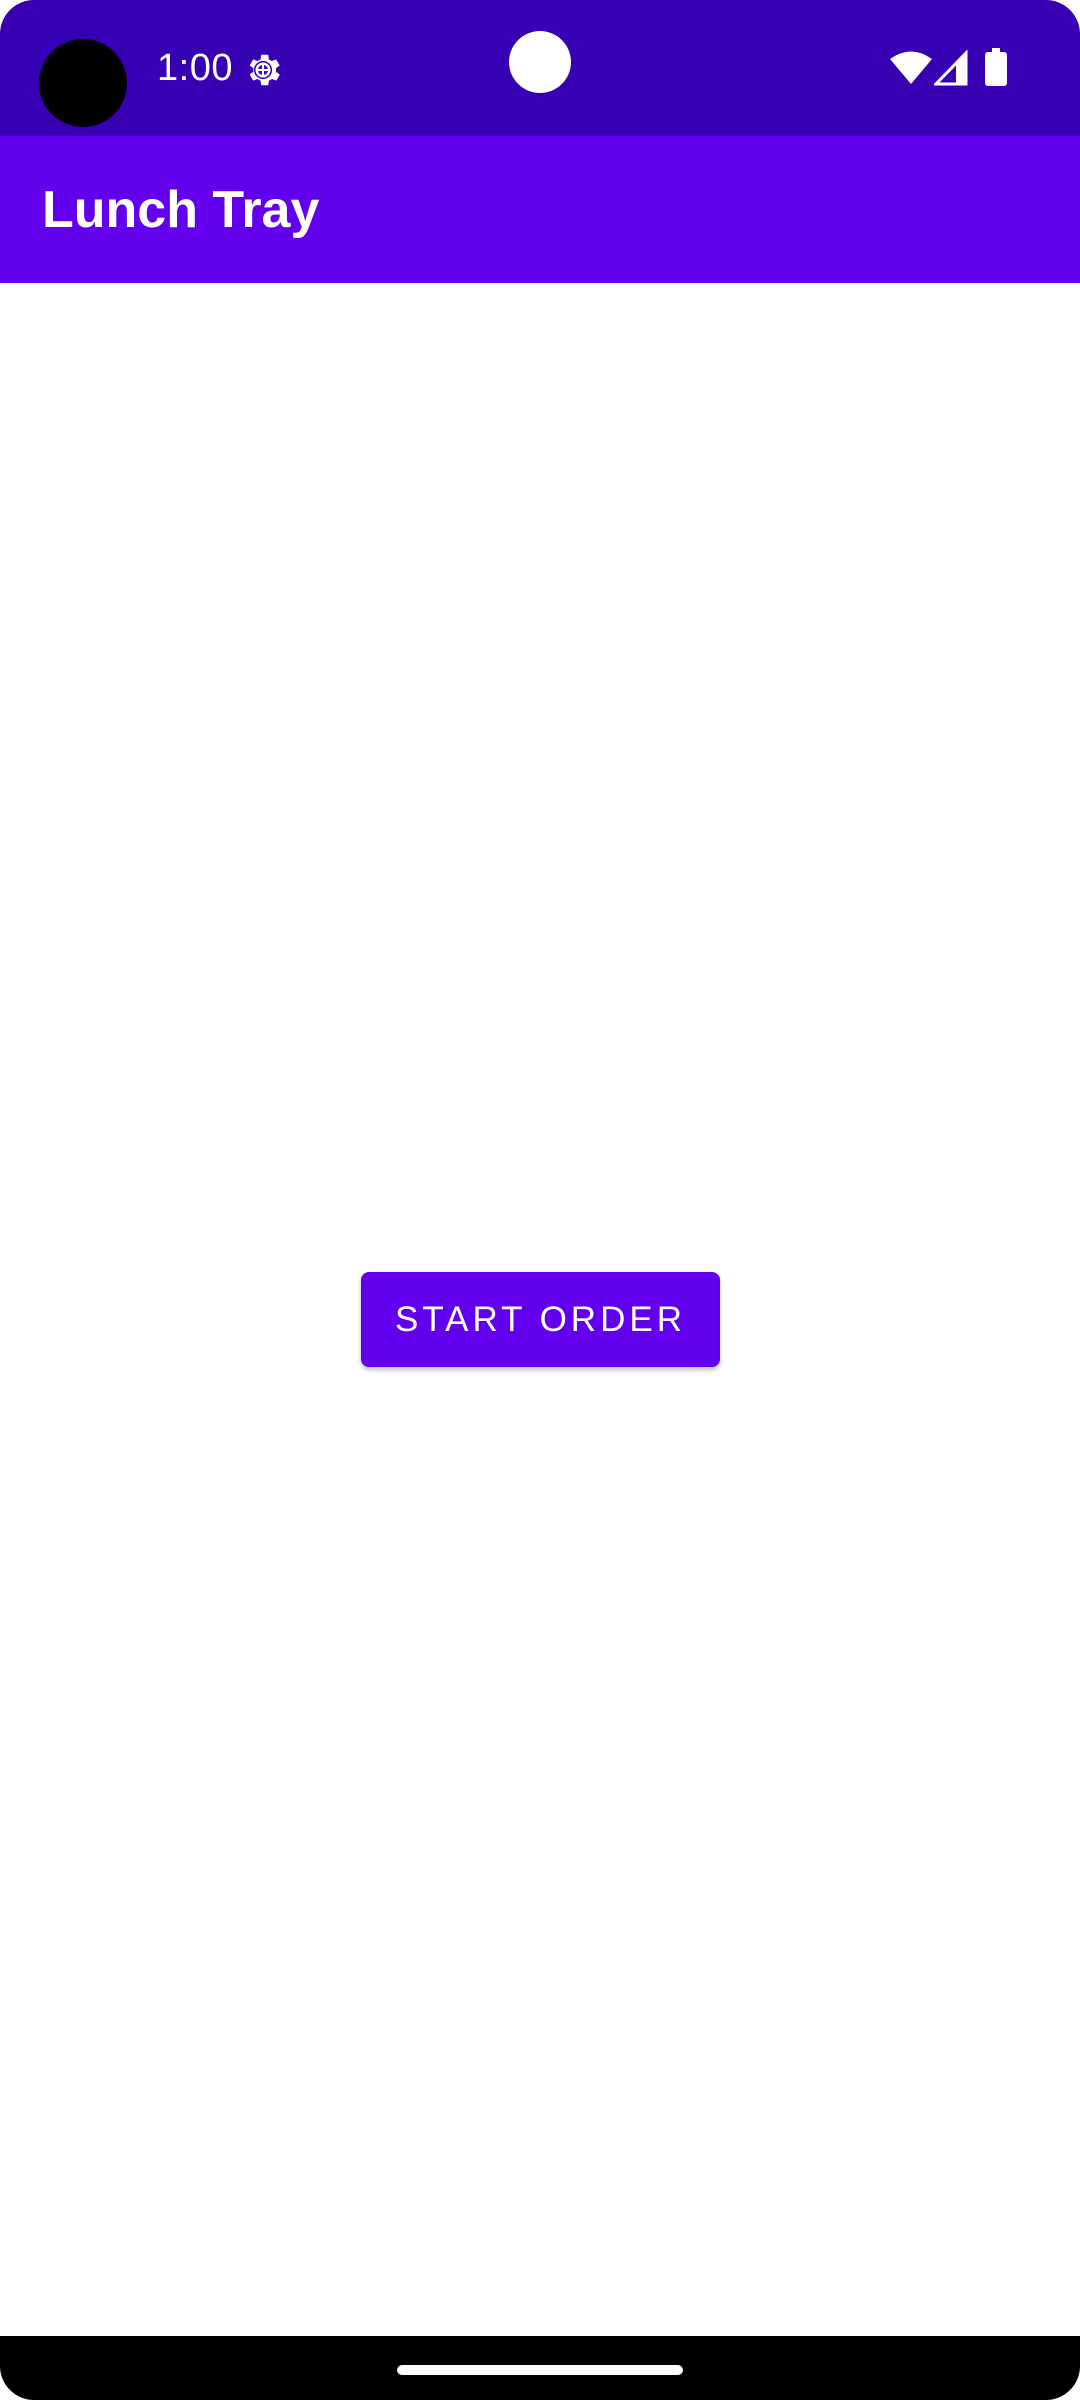 Image resolution: width=1080 pixels, height=2400 pixels. What do you see at coordinates (83, 83) in the screenshot?
I see `camera-cutout` at bounding box center [83, 83].